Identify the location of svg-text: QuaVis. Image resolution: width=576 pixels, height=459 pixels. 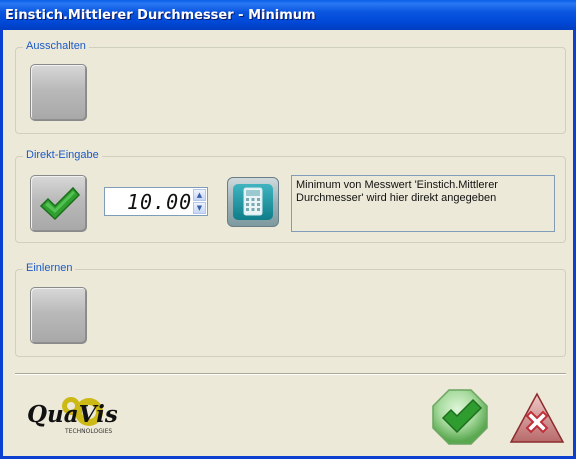
(72, 414).